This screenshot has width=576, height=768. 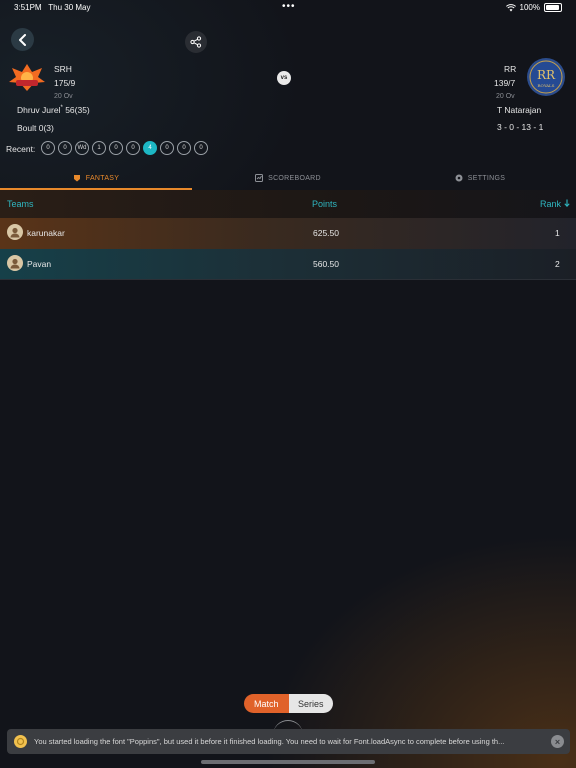 What do you see at coordinates (520, 127) in the screenshot?
I see `bowler-figures: 3 - 0 - 13 - 1` at bounding box center [520, 127].